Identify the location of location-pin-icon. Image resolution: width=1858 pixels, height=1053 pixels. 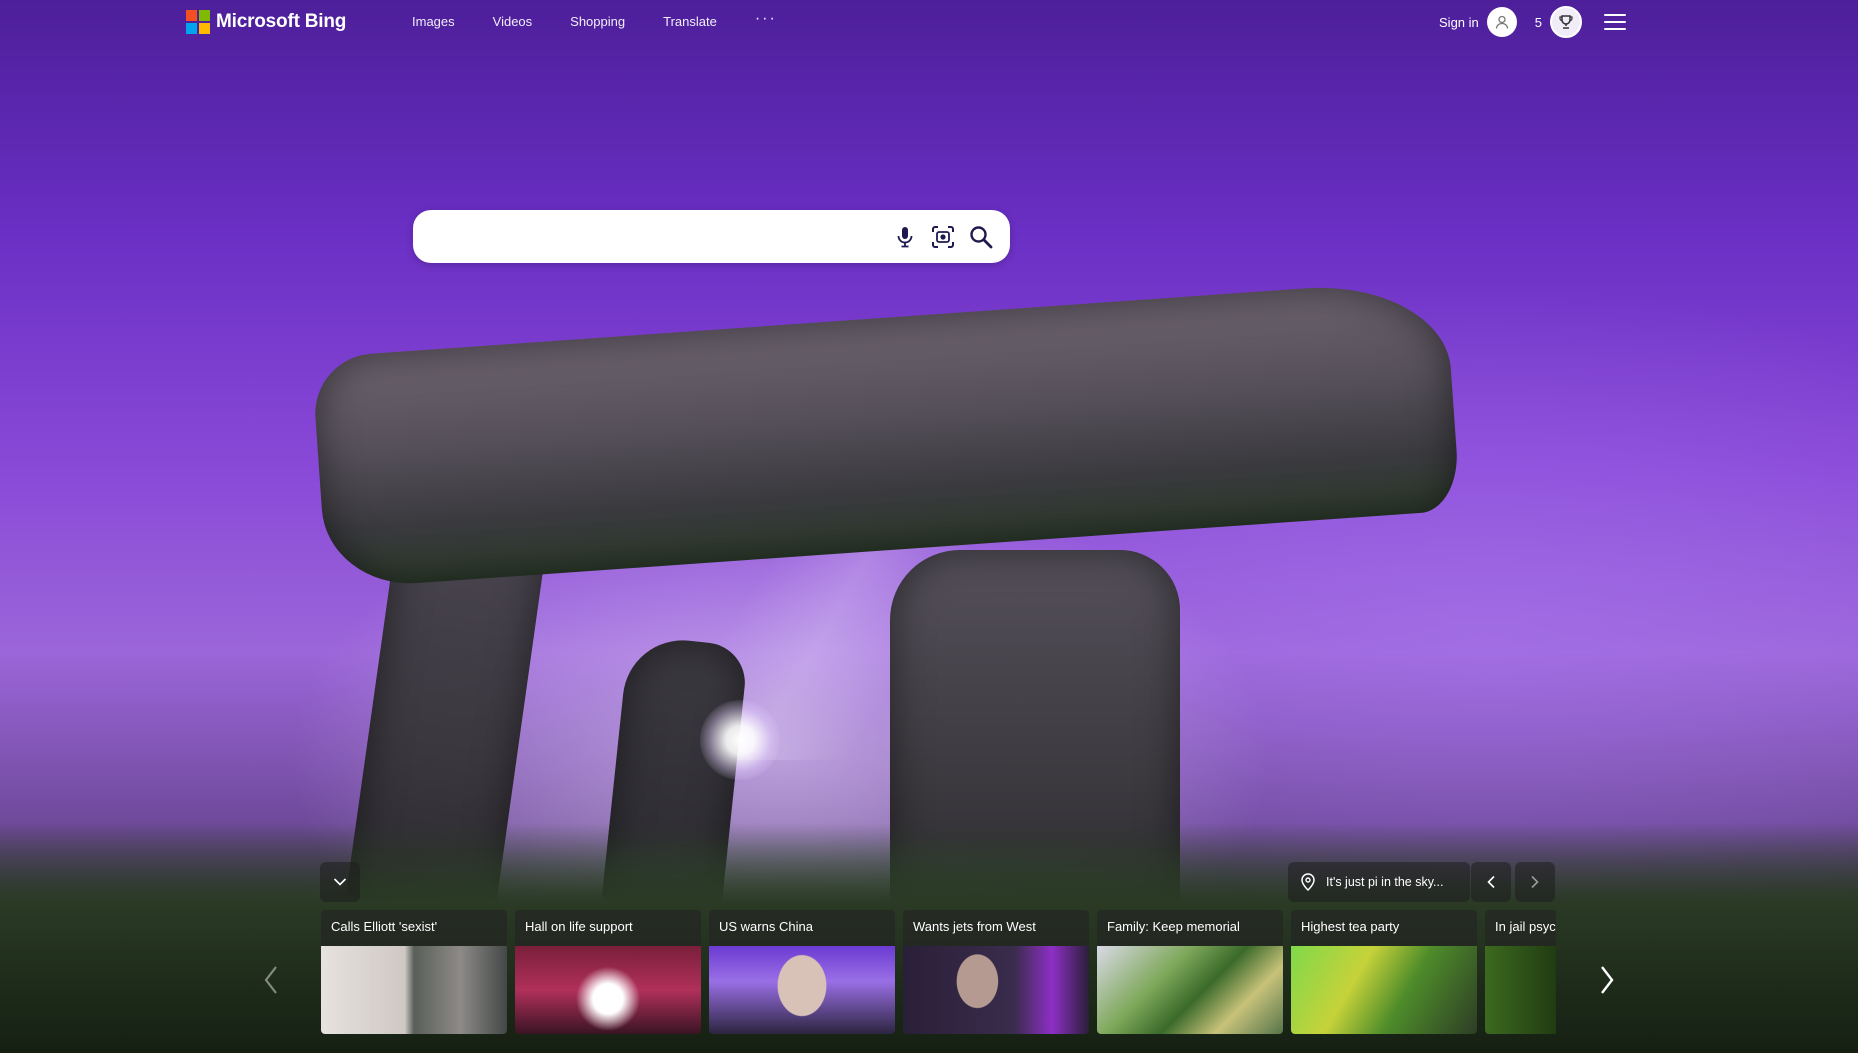
(1308, 882).